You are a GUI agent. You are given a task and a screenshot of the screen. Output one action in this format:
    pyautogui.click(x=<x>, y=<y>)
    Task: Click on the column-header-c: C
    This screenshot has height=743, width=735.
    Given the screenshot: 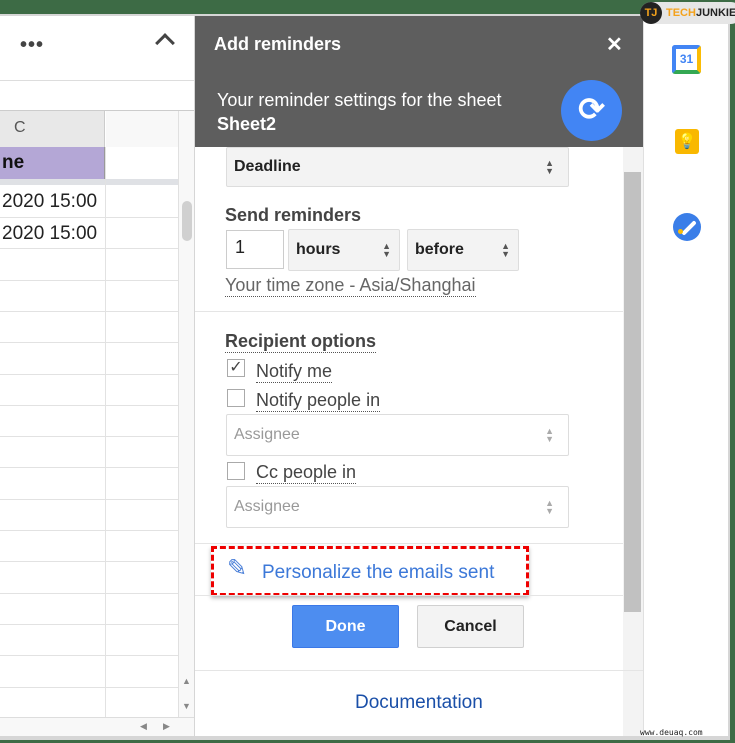 What is the action you would take?
    pyautogui.click(x=52, y=129)
    